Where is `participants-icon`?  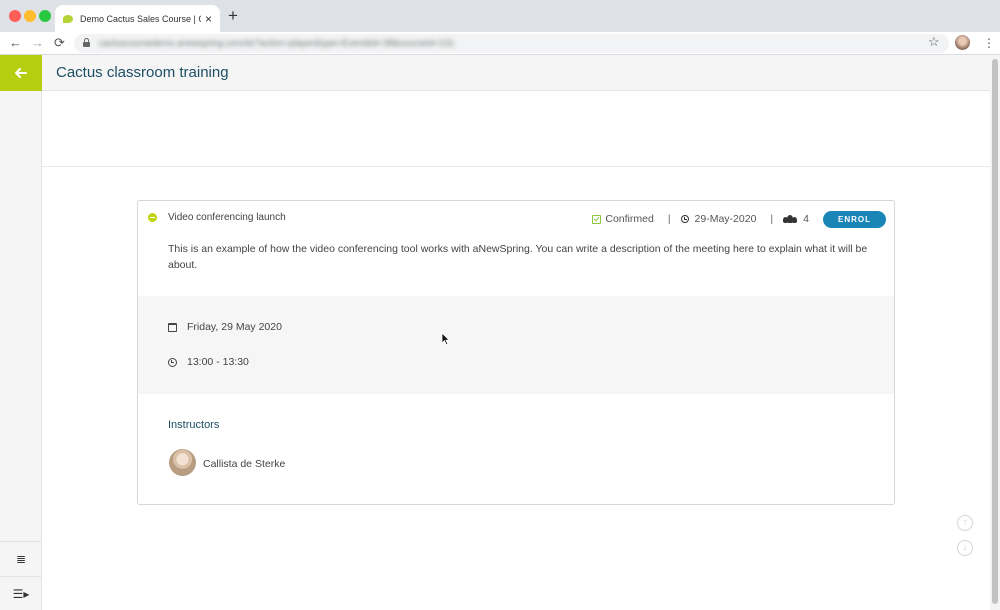
participants-icon is located at coordinates (790, 219).